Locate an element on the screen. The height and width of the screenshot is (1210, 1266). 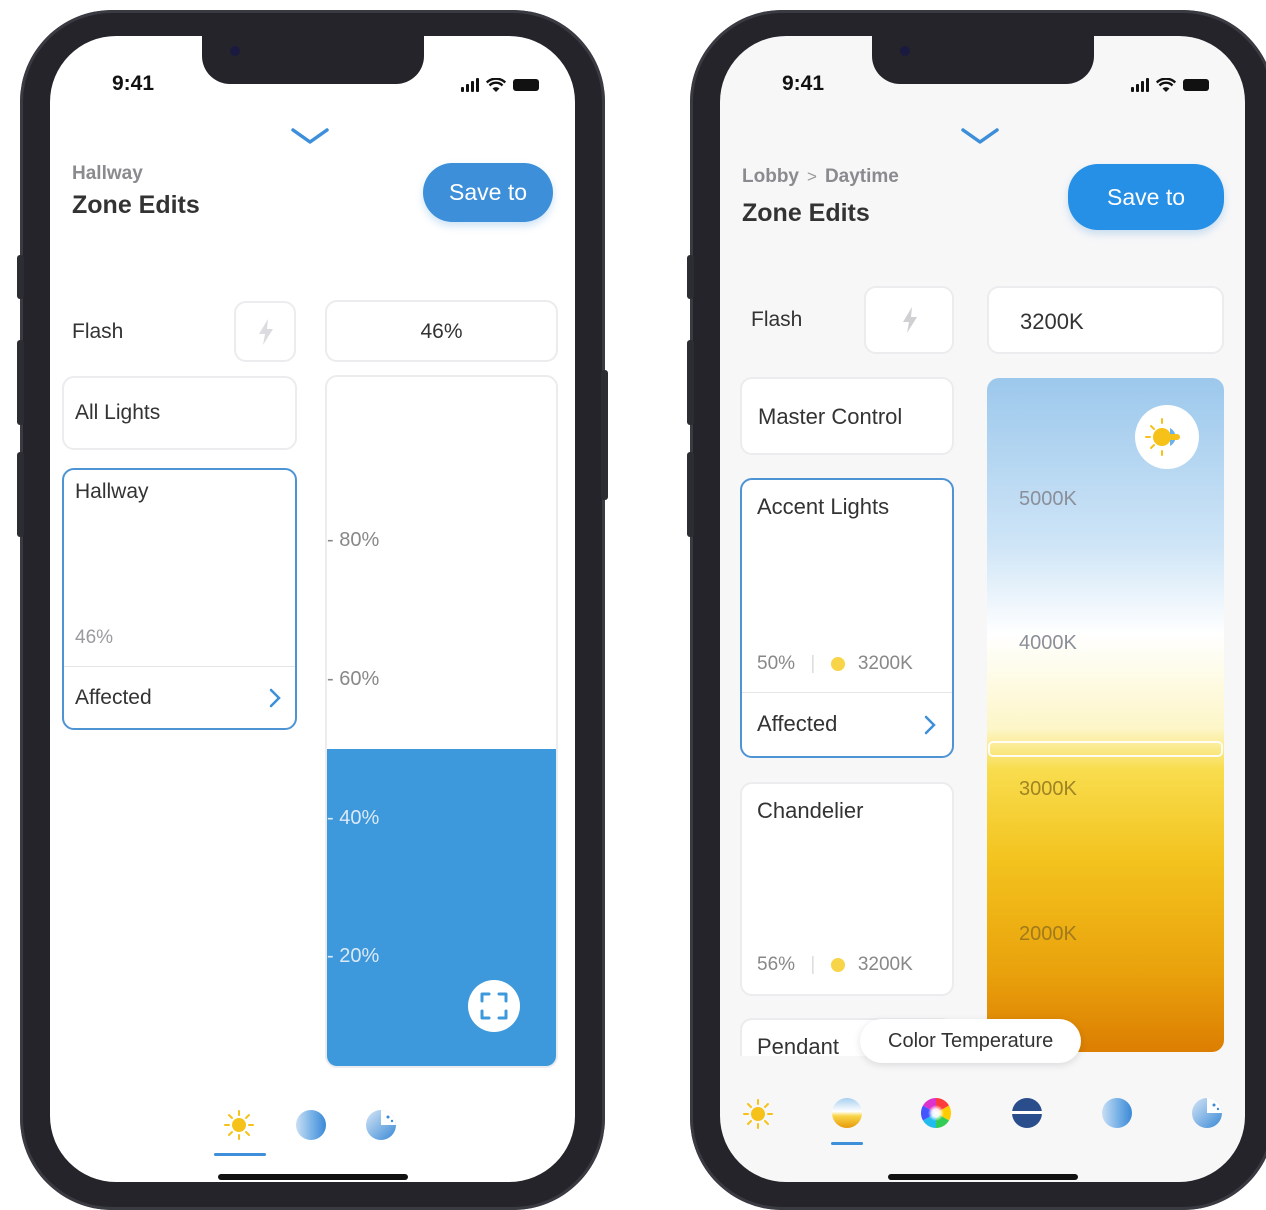
zone-meta: 50% | 3200K is located at coordinates (835, 663).